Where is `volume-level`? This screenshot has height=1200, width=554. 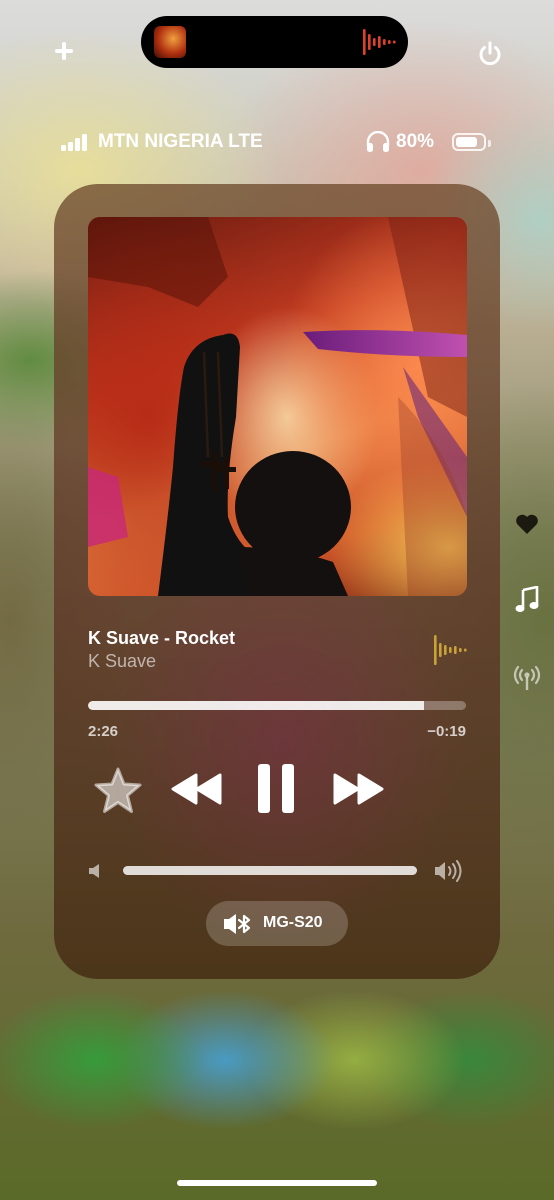
volume-level is located at coordinates (270, 870).